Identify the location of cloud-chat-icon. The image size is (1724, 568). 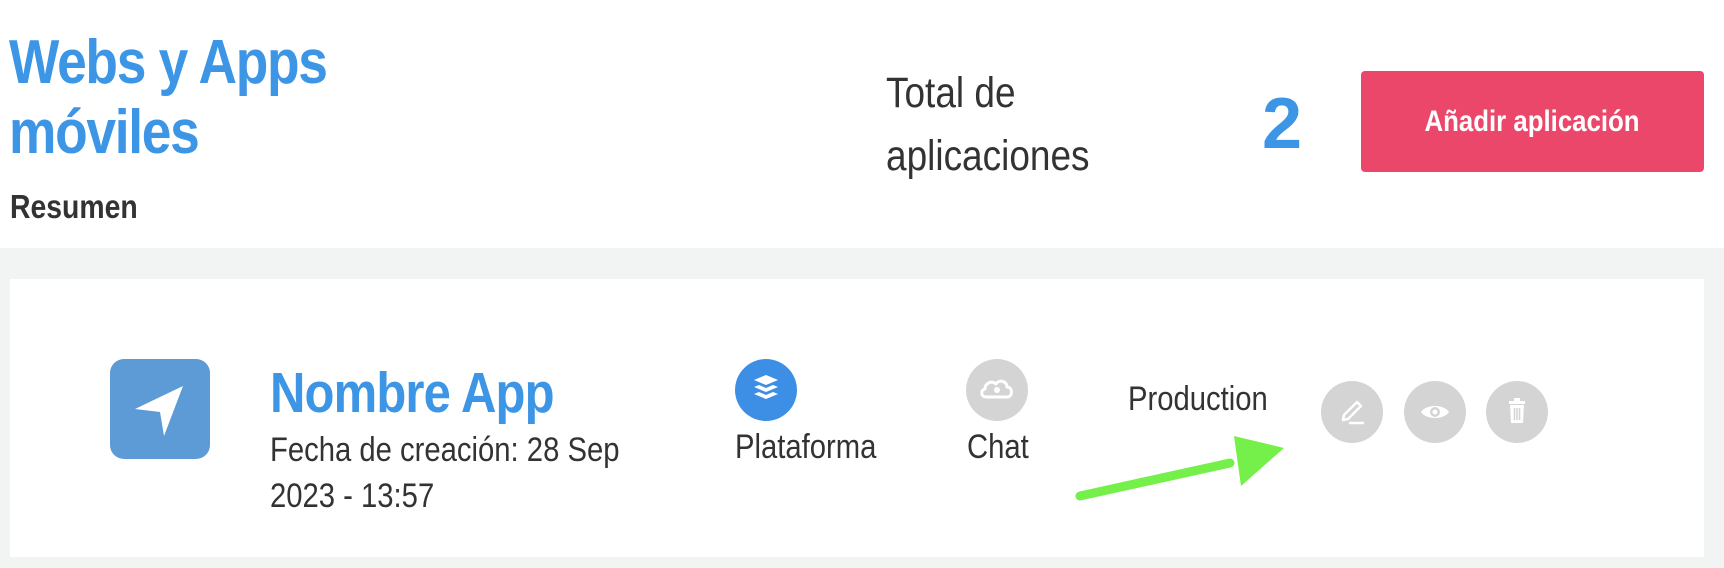
(996, 389).